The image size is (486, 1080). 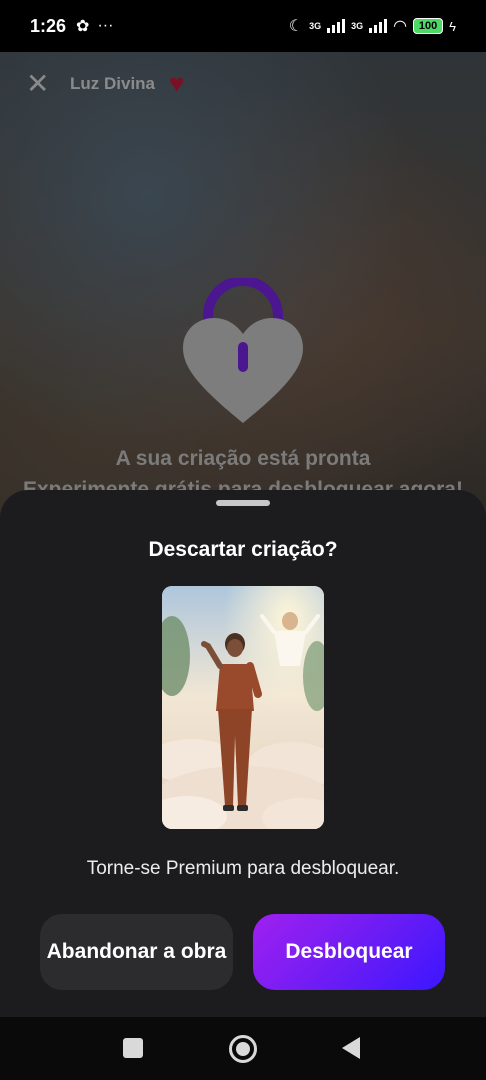 What do you see at coordinates (315, 26) in the screenshot?
I see `network-type-1: 3G` at bounding box center [315, 26].